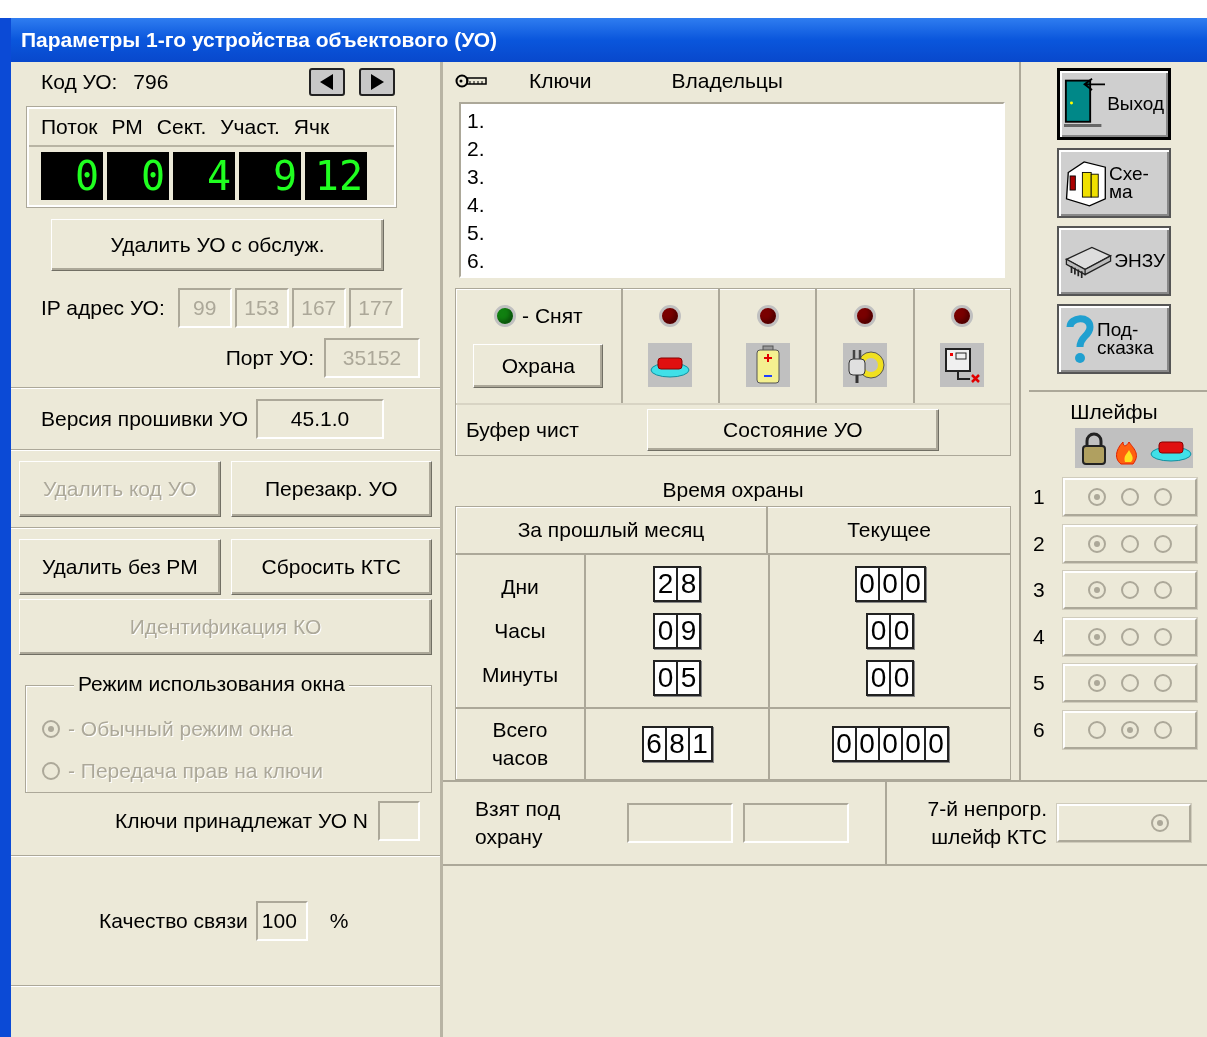 Image resolution: width=1207 pixels, height=1037 pixels. What do you see at coordinates (217, 245) in the screenshot?
I see `remove-device-button: Удалить УО с обслуж.` at bounding box center [217, 245].